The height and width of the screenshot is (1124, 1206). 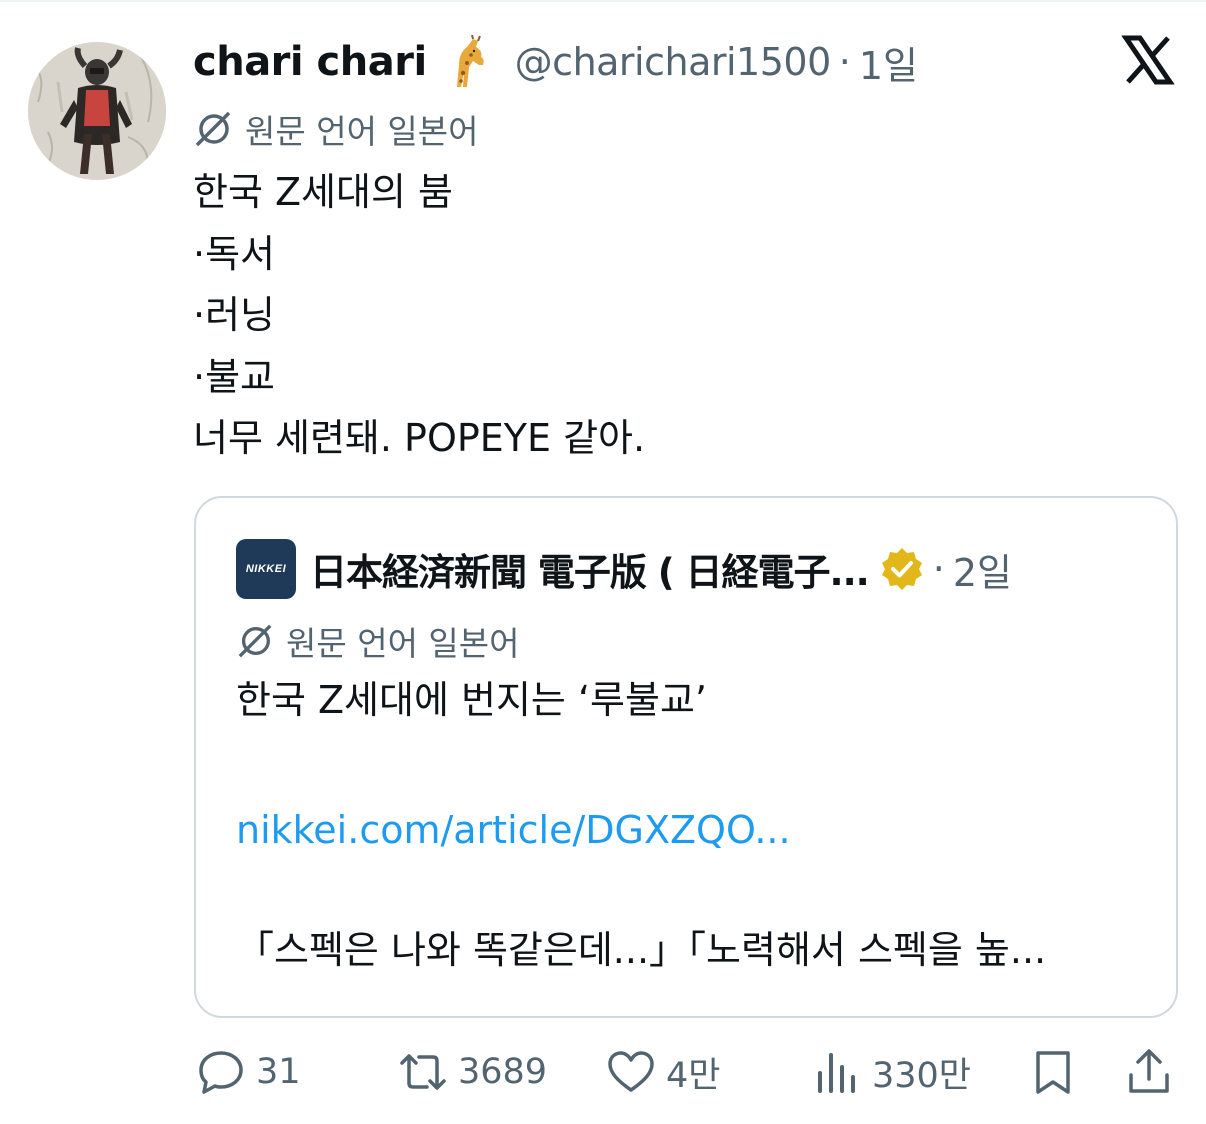 I want to click on giraffe-emoji-icon, so click(x=470, y=61).